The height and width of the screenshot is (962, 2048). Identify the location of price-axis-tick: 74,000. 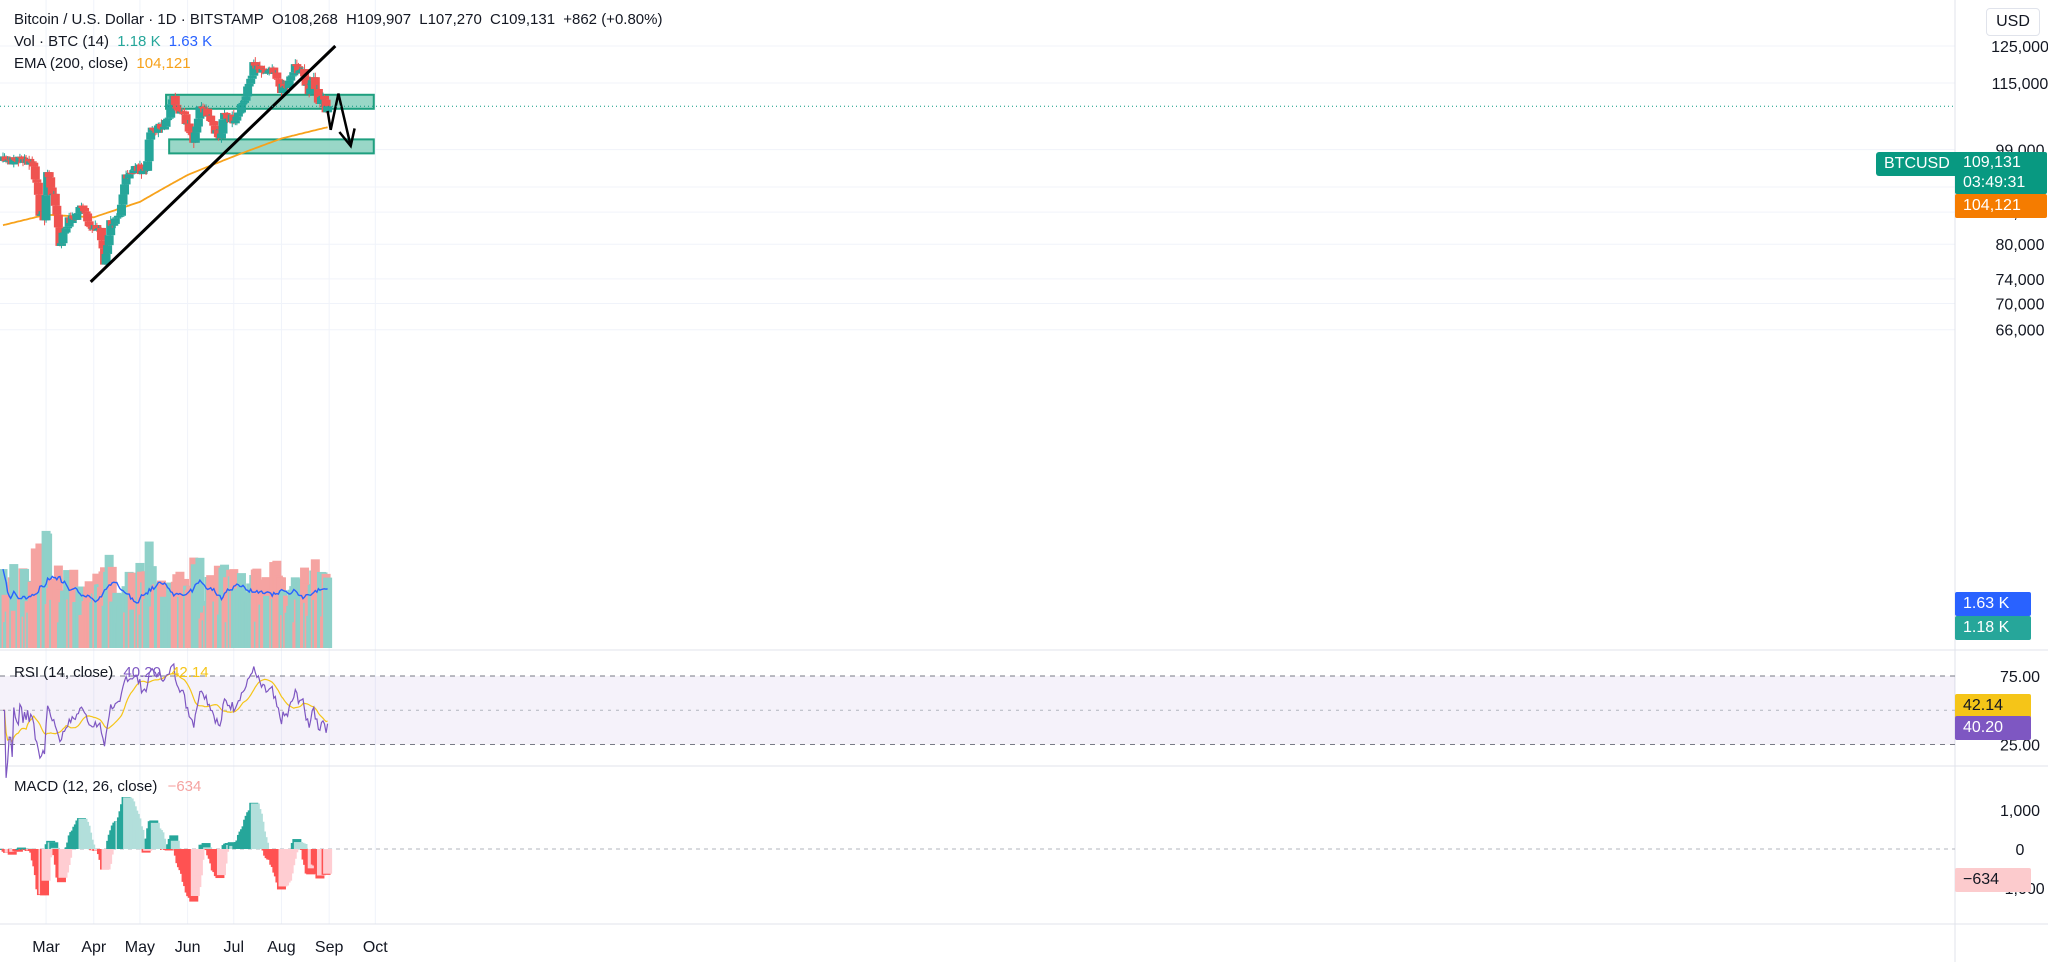
(2020, 280).